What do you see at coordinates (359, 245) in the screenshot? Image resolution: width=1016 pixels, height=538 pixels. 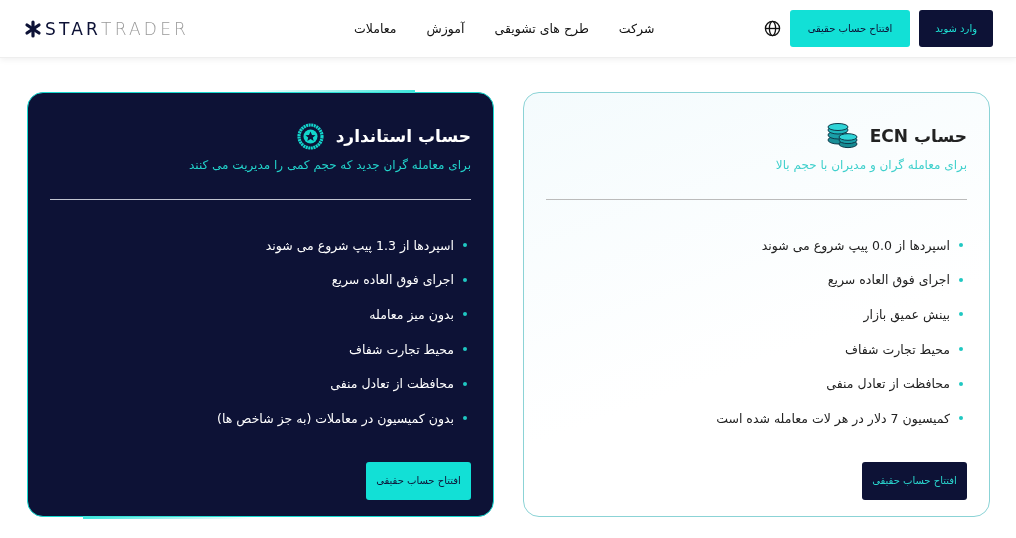 I see `feature-text: اسپردها از 1.3 پیپ شروع می شوند` at bounding box center [359, 245].